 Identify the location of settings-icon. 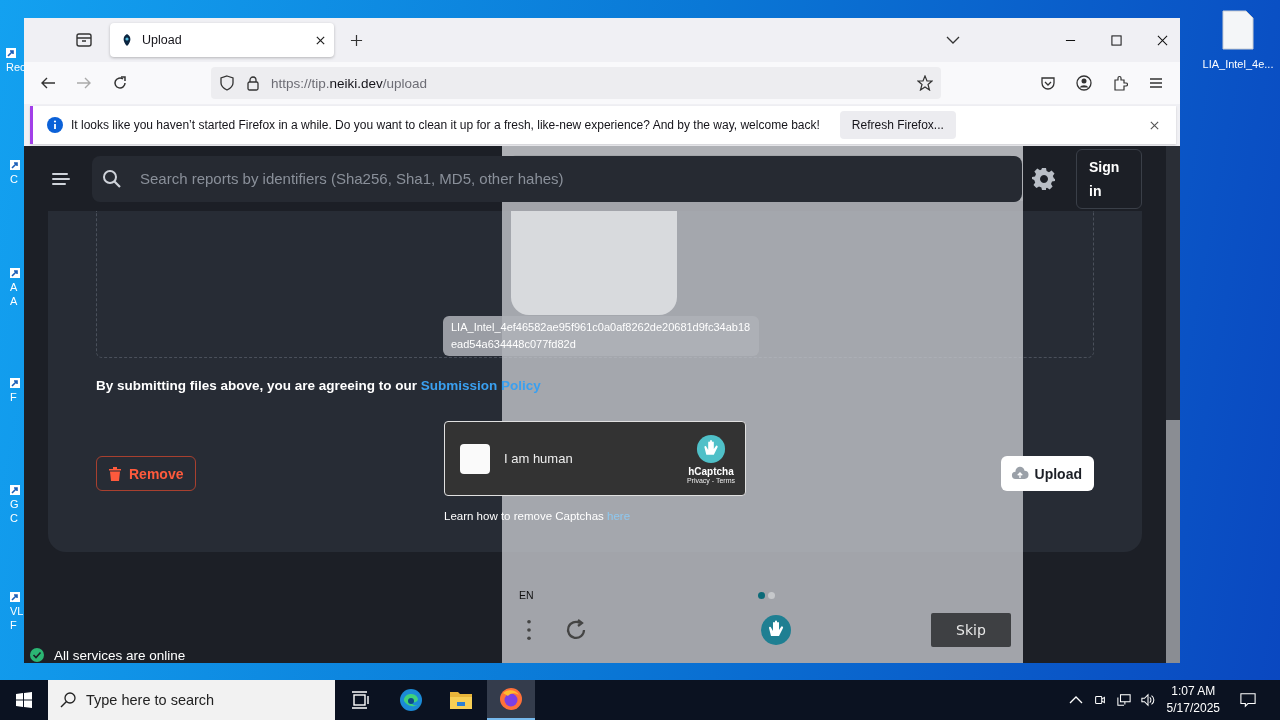
(1044, 178).